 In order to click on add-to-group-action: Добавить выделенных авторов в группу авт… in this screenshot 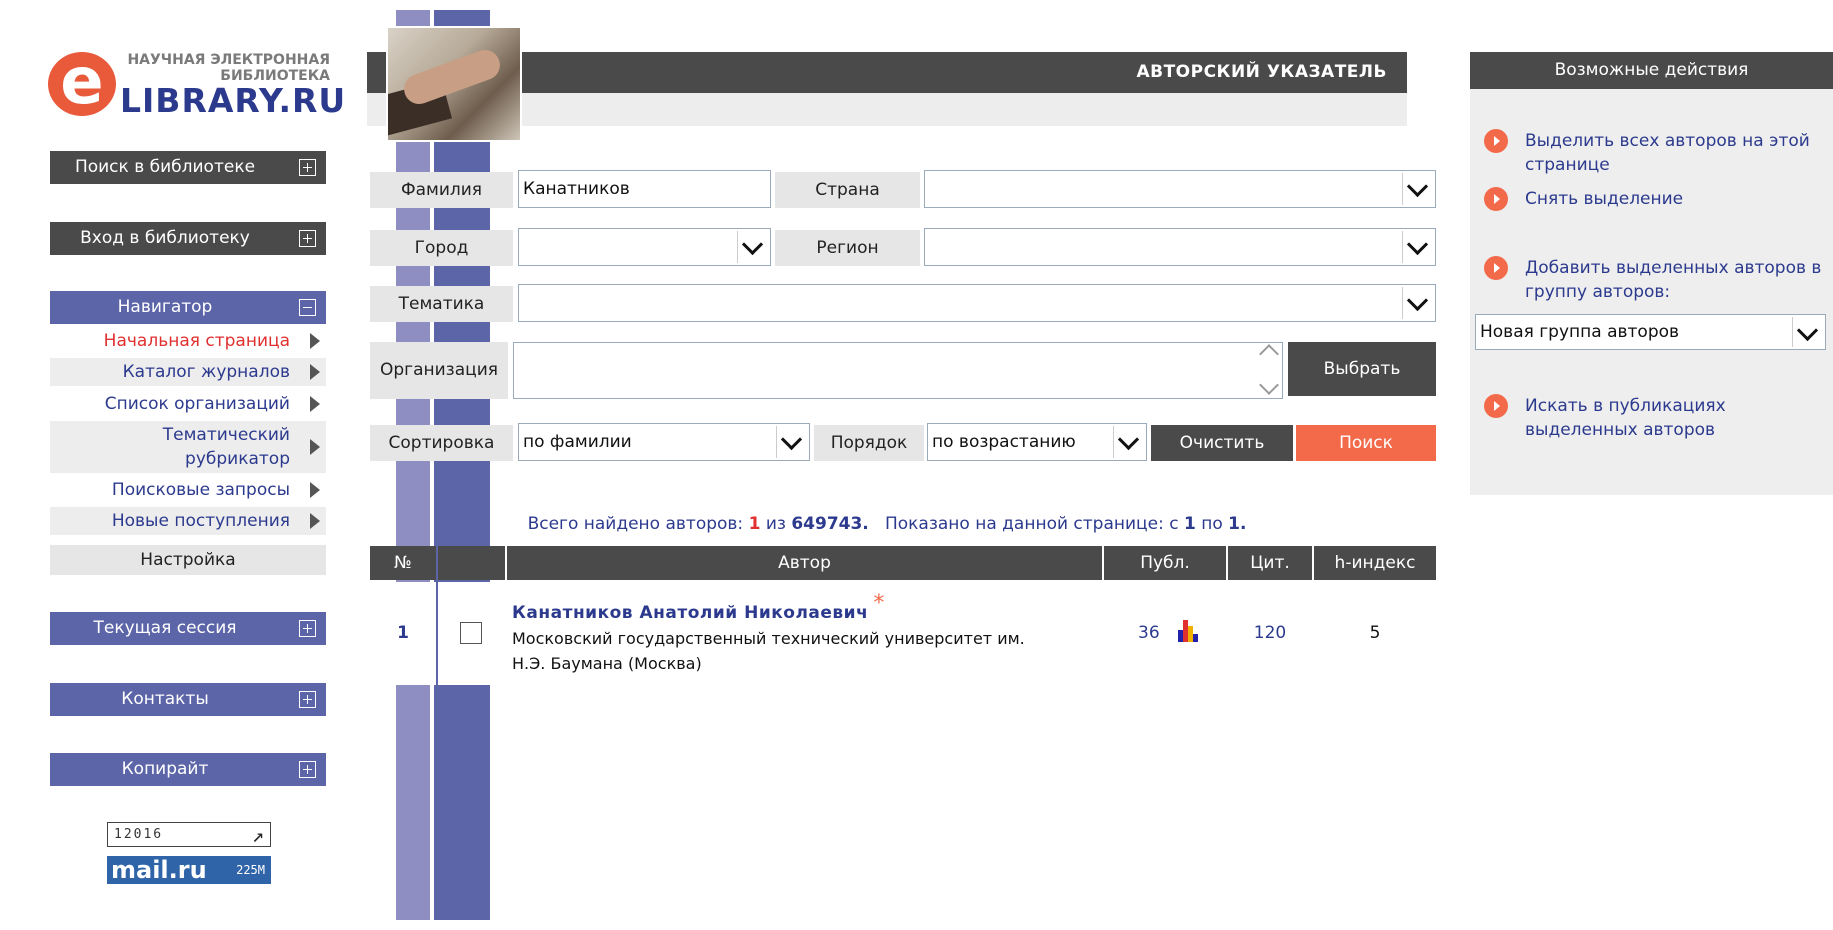, I will do `click(1654, 280)`.